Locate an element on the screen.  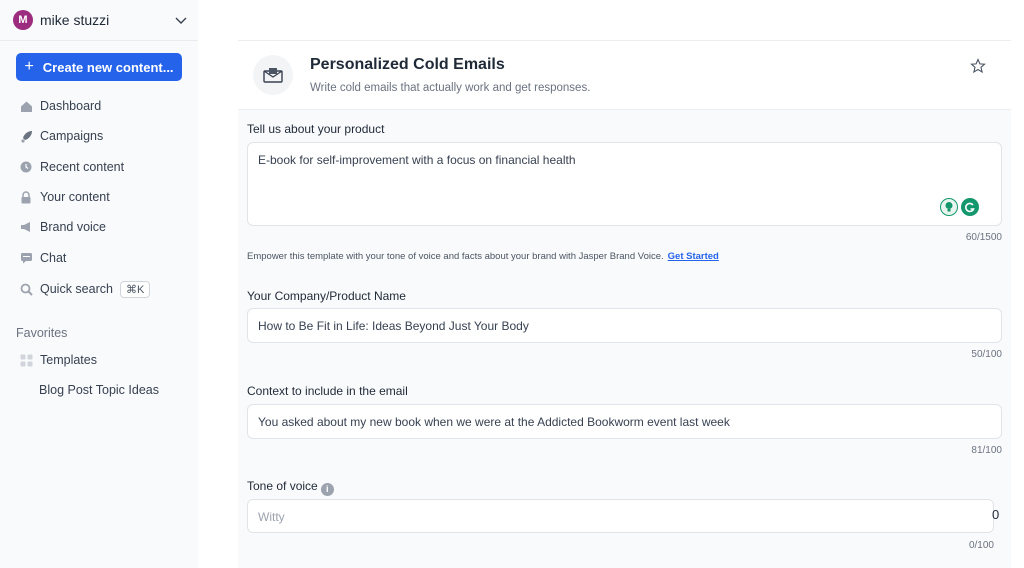
lock-icon is located at coordinates (26, 197).